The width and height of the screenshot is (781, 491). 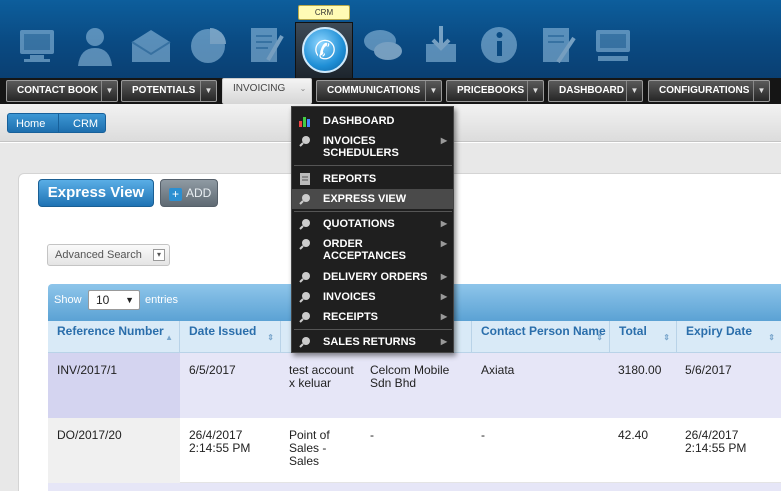 I want to click on nav-contact-book: CONTACT BOOK ▼, so click(x=62, y=91).